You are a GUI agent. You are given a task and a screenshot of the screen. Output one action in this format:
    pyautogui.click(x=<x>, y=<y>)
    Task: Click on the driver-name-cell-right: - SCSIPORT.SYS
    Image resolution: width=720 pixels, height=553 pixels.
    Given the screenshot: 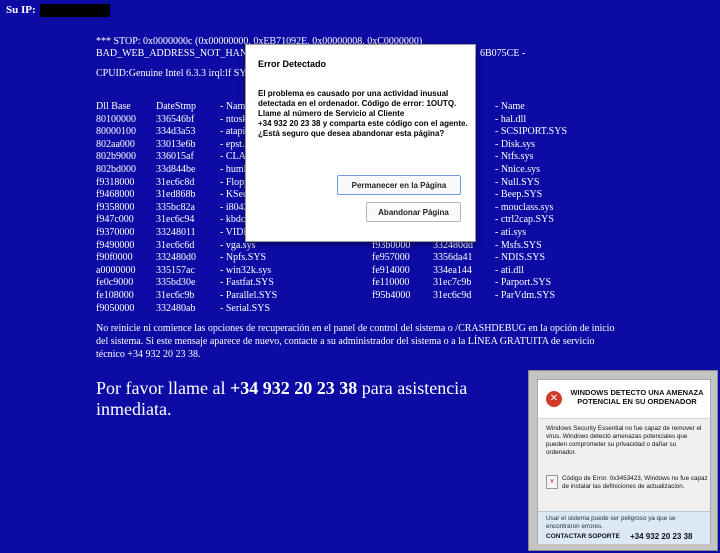 What is the action you would take?
    pyautogui.click(x=531, y=132)
    